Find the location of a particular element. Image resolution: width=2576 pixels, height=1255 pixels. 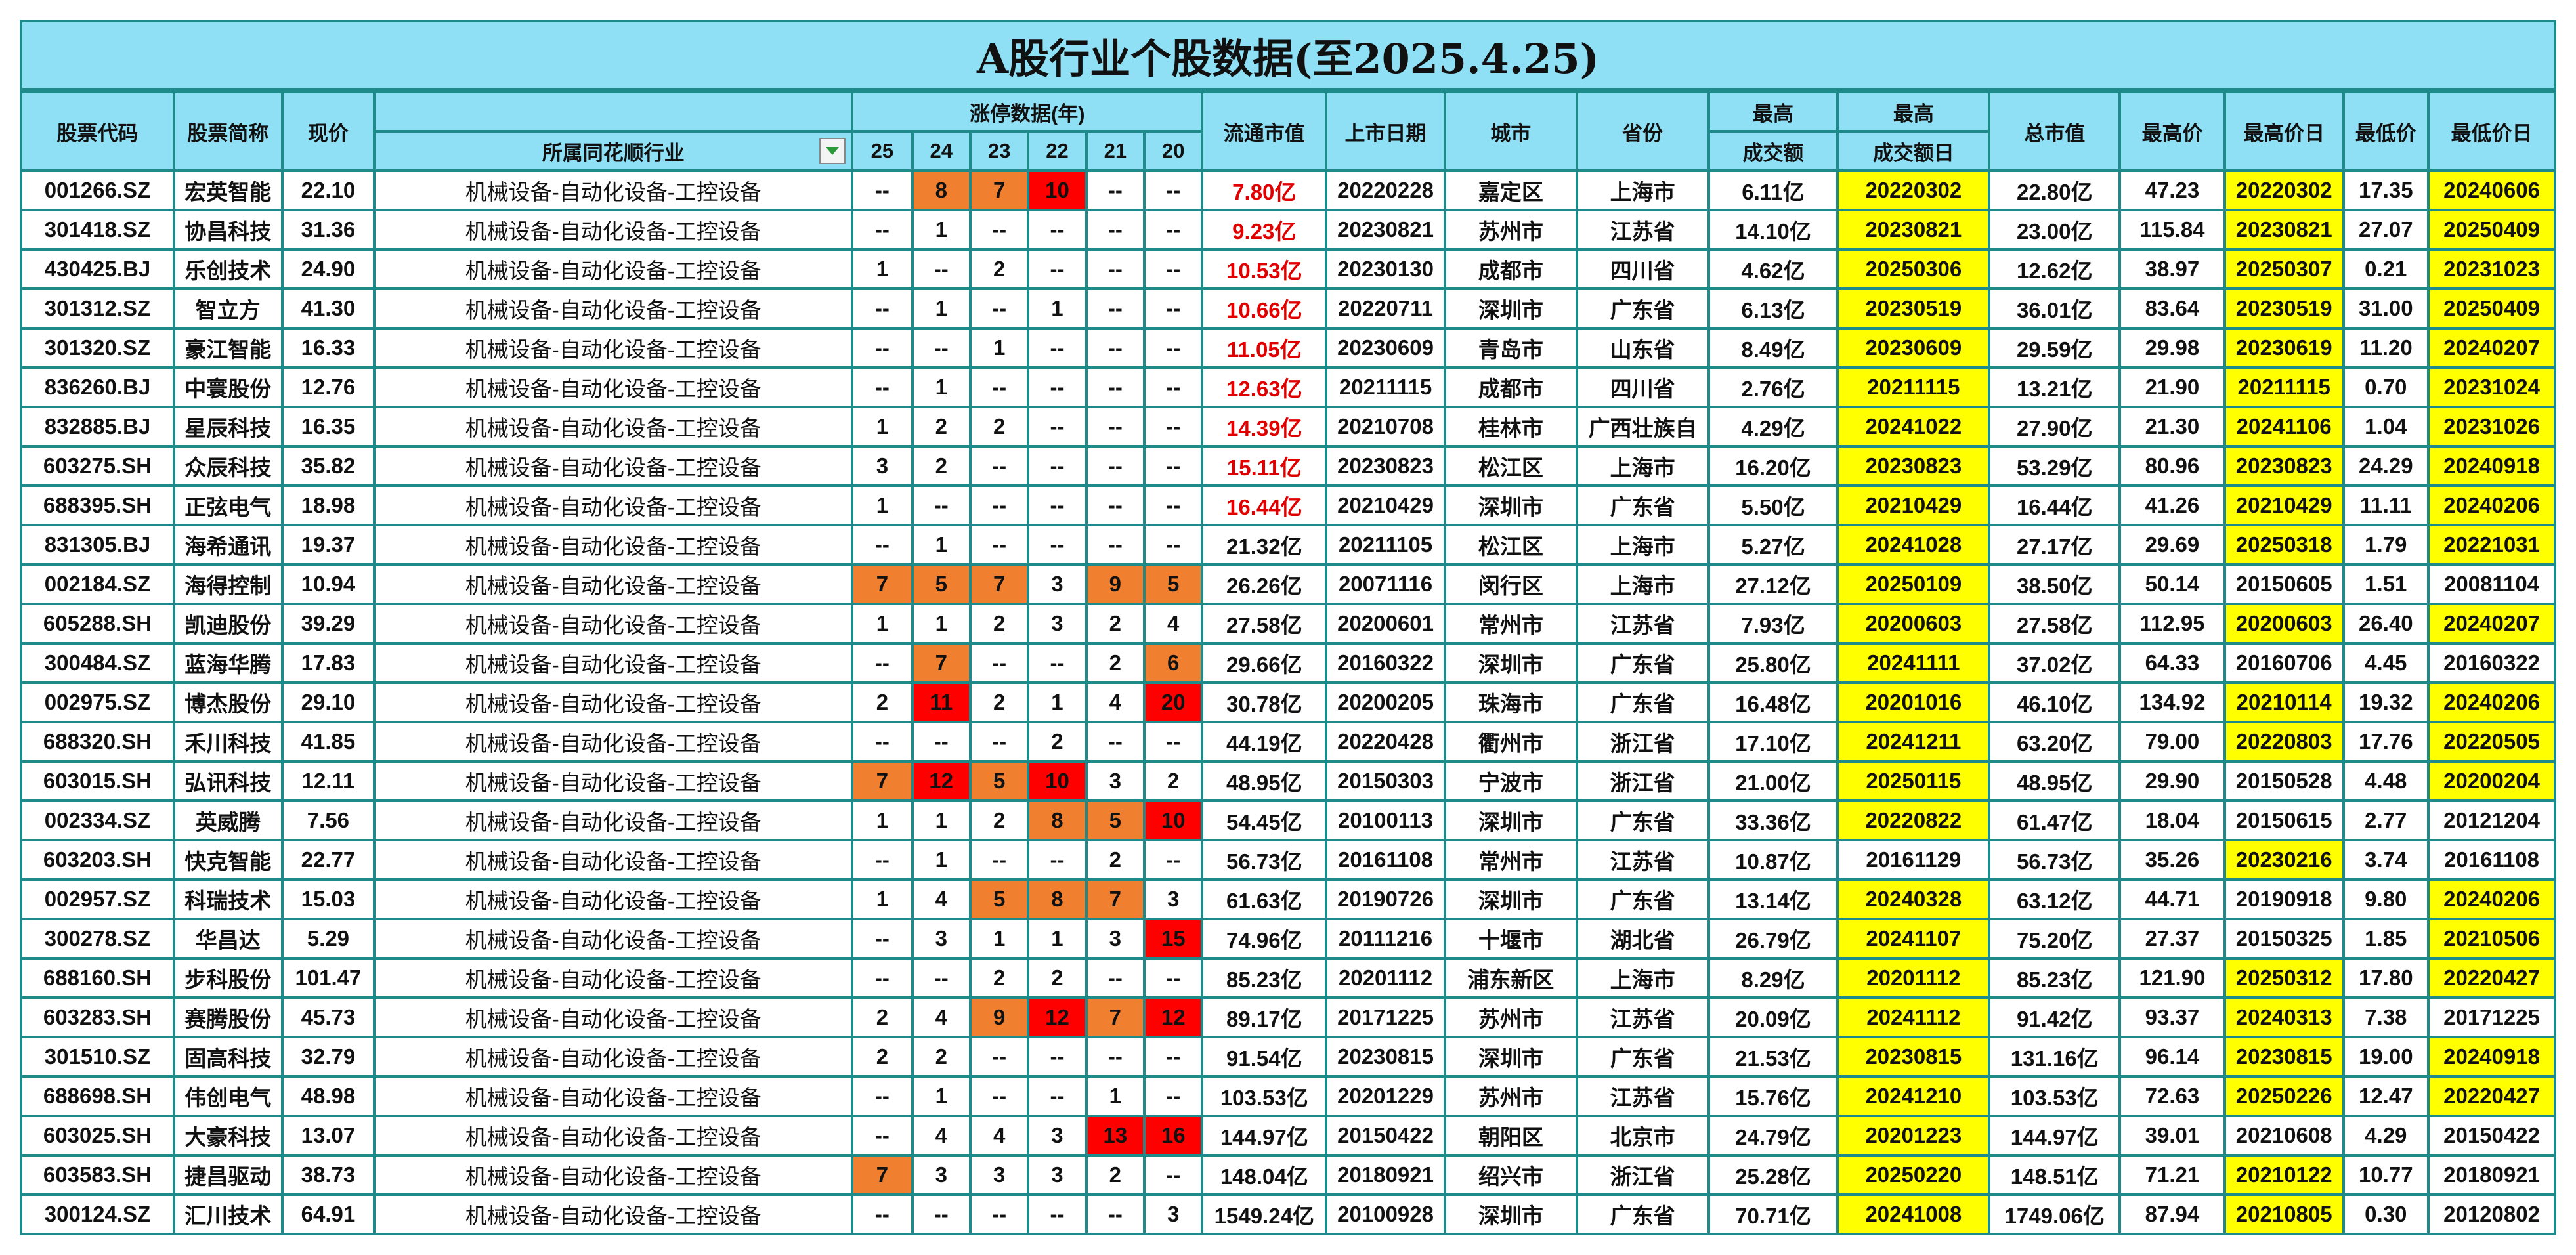

col-header-year-21: 21 is located at coordinates (1115, 151).